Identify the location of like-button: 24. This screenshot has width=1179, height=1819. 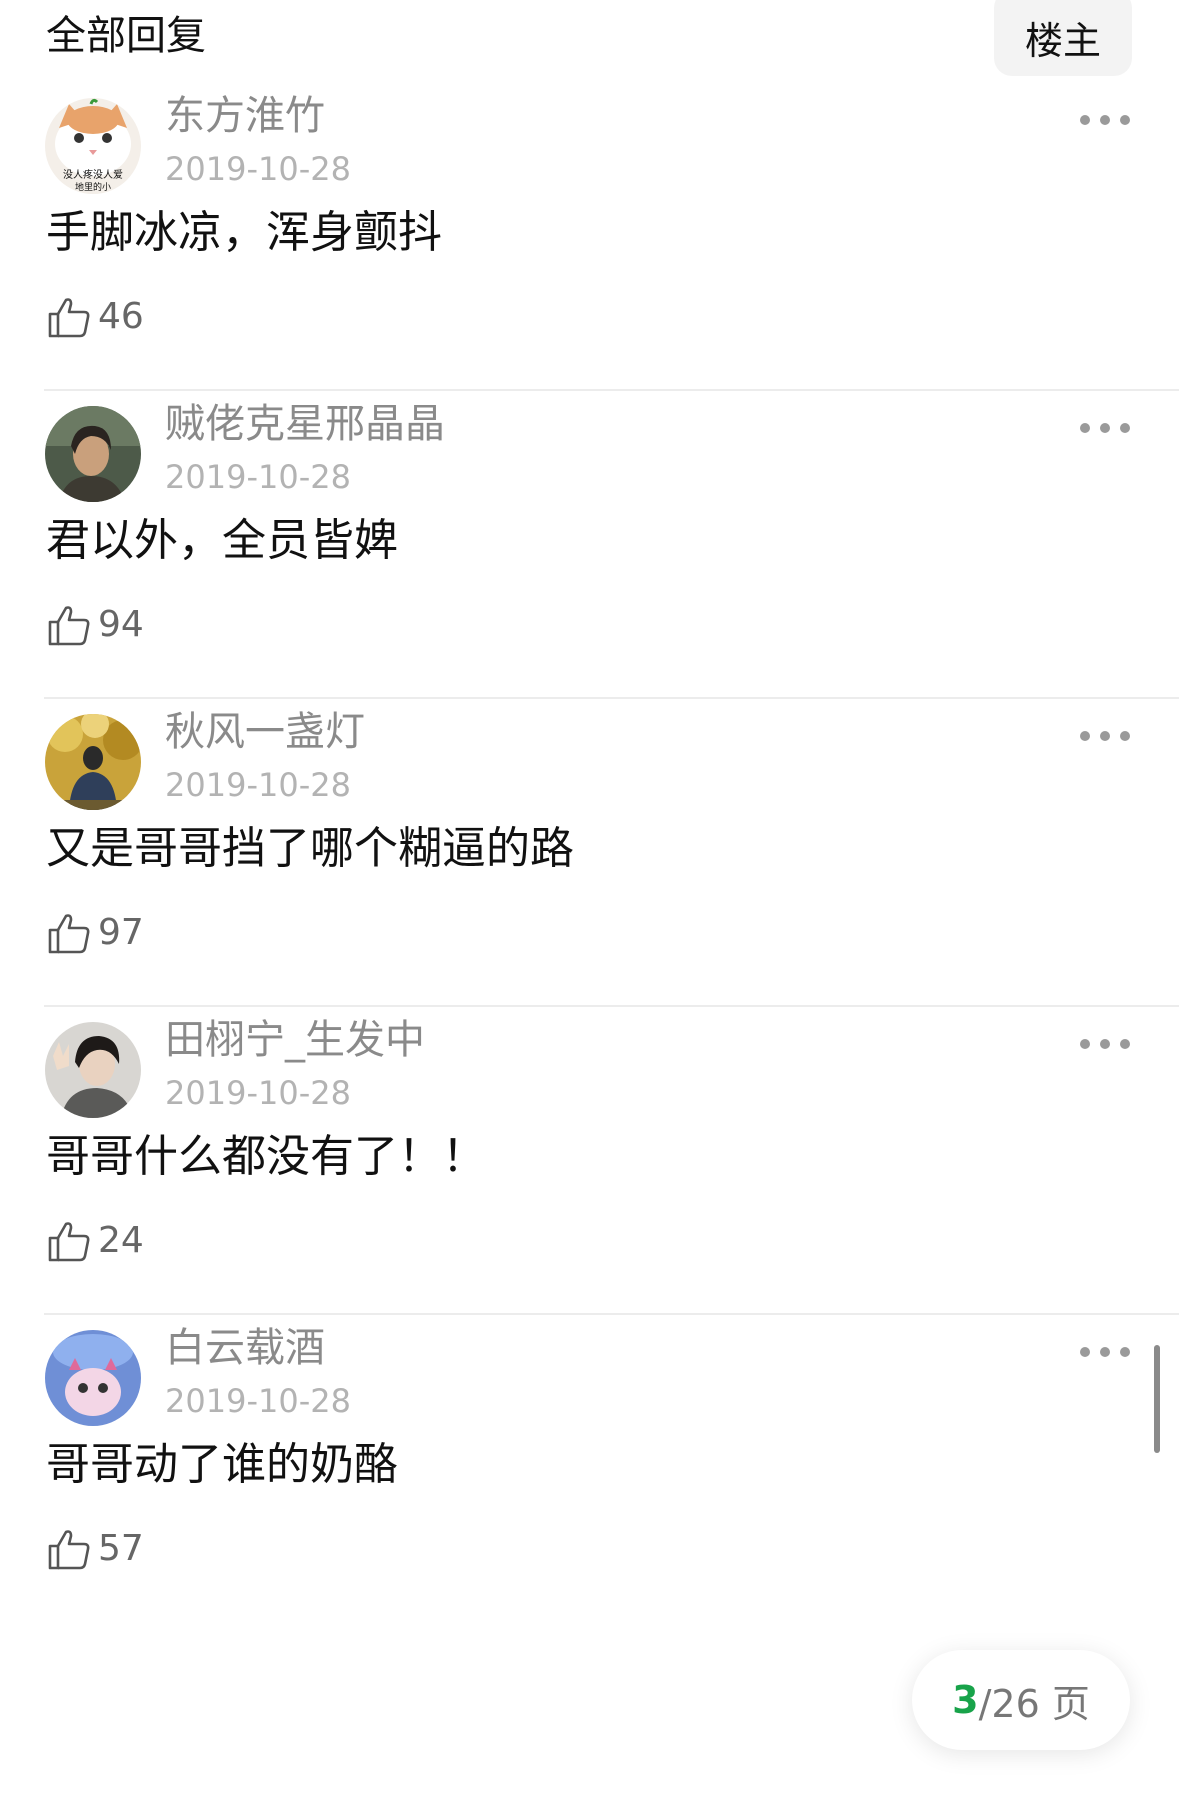
(95, 1241).